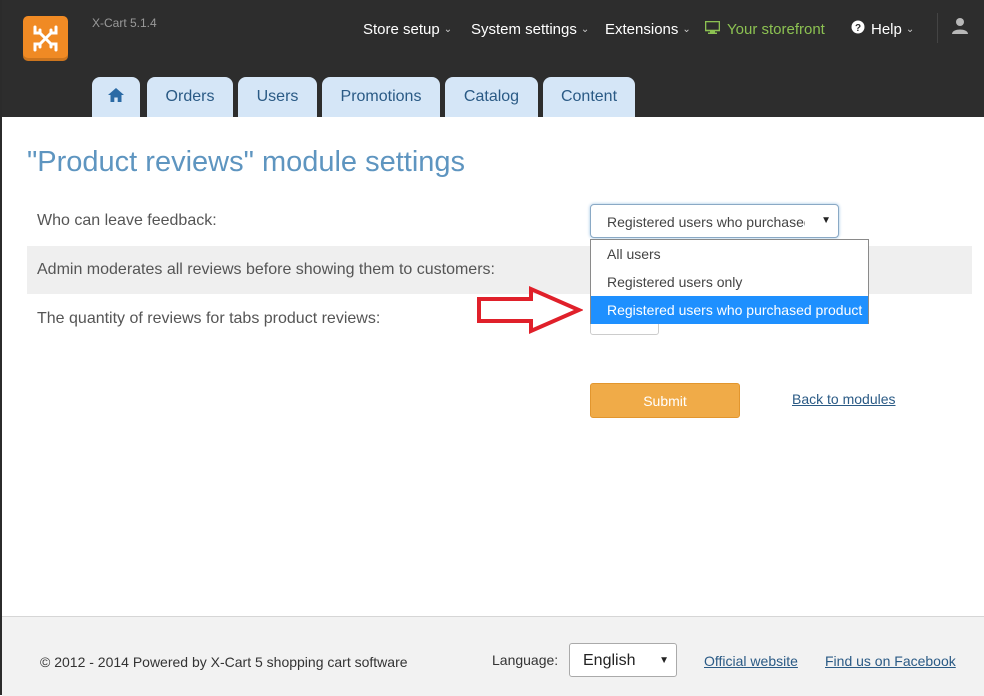 The image size is (984, 696). I want to click on feedback-permission-select: Registered users who purchased product ▼, so click(714, 221).